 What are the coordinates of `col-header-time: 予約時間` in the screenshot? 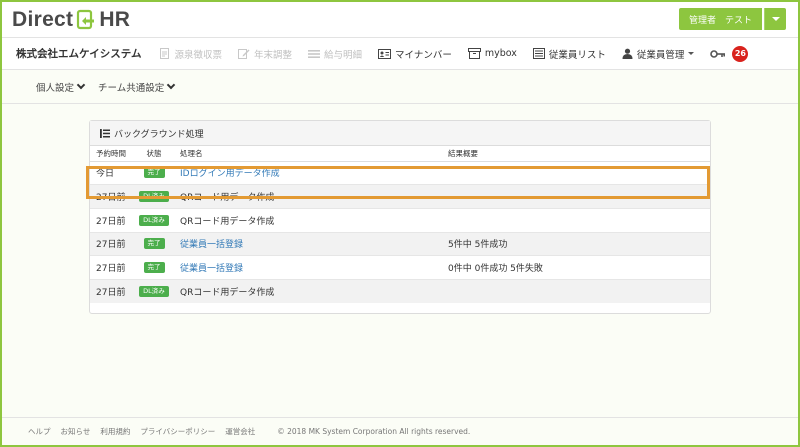 It's located at (111, 154).